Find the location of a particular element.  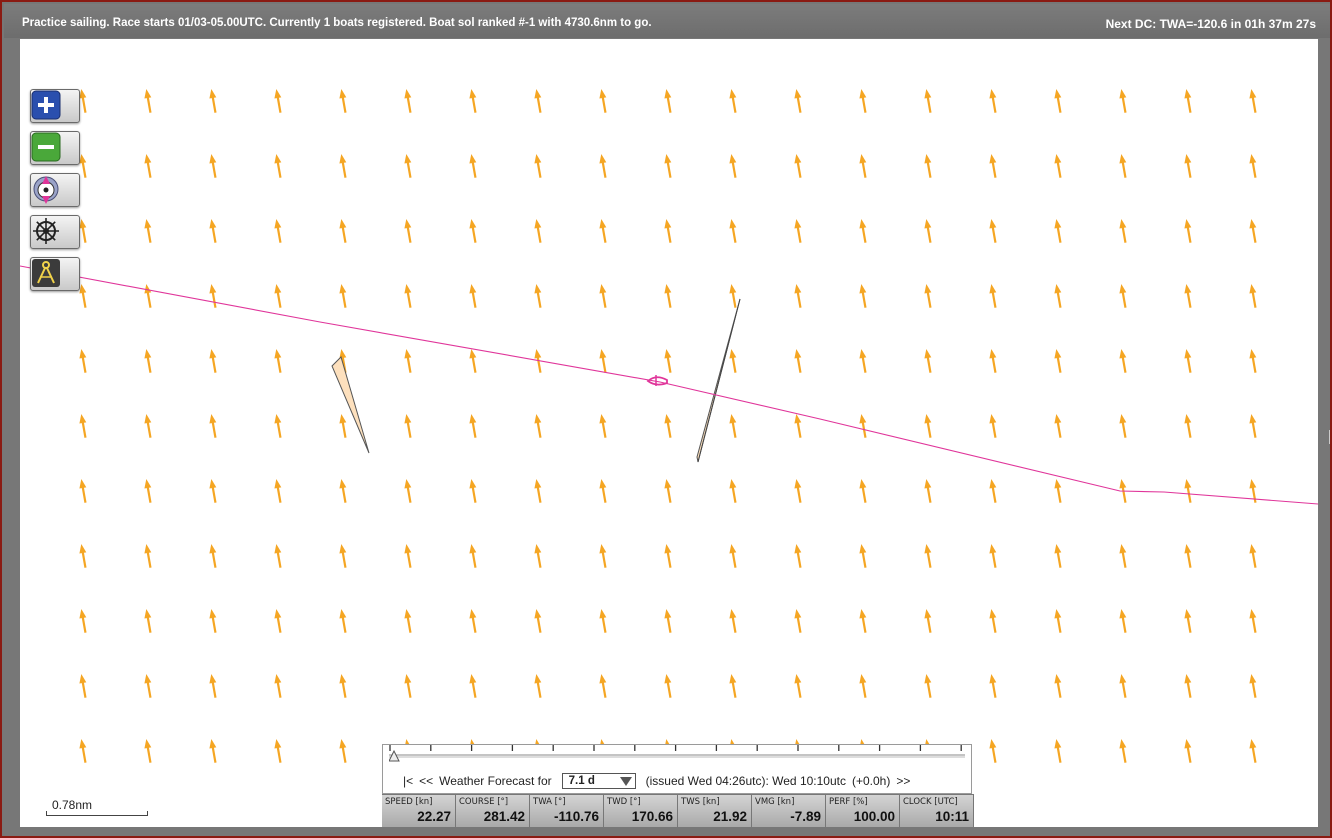

scale-bar is located at coordinates (97, 813).